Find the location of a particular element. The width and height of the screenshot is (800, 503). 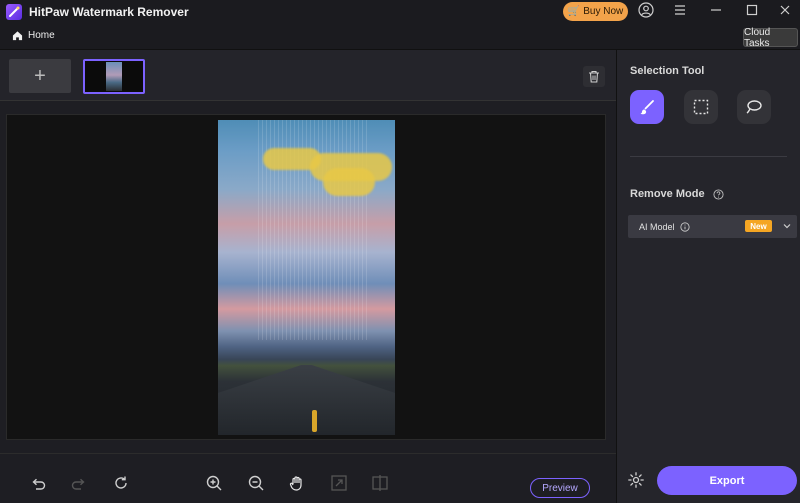

new-badge: New is located at coordinates (758, 226).